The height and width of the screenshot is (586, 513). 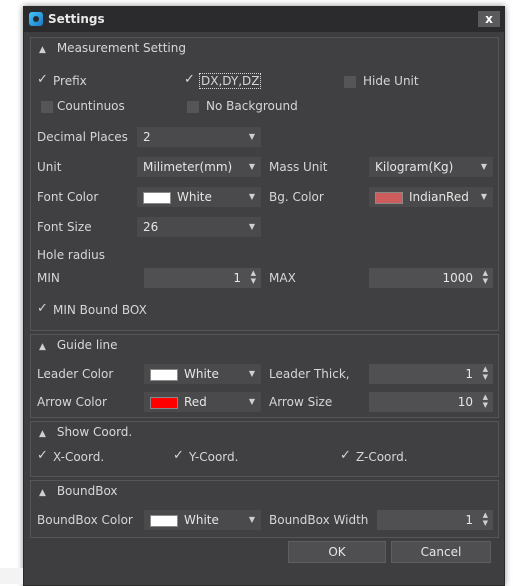 I want to click on boundbox-color-select: White ▼, so click(x=202, y=520).